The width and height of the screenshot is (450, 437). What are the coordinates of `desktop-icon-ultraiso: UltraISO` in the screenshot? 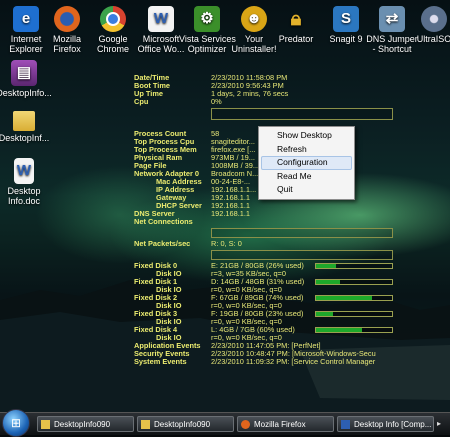 It's located at (431, 25).